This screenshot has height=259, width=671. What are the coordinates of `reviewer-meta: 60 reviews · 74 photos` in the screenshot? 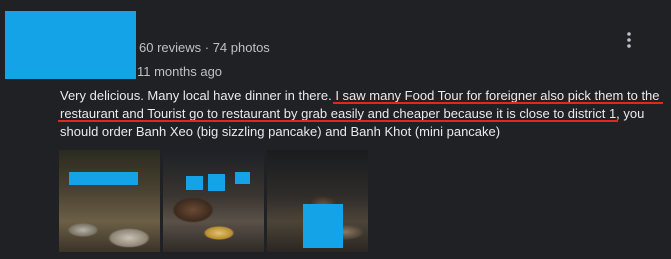 It's located at (204, 47).